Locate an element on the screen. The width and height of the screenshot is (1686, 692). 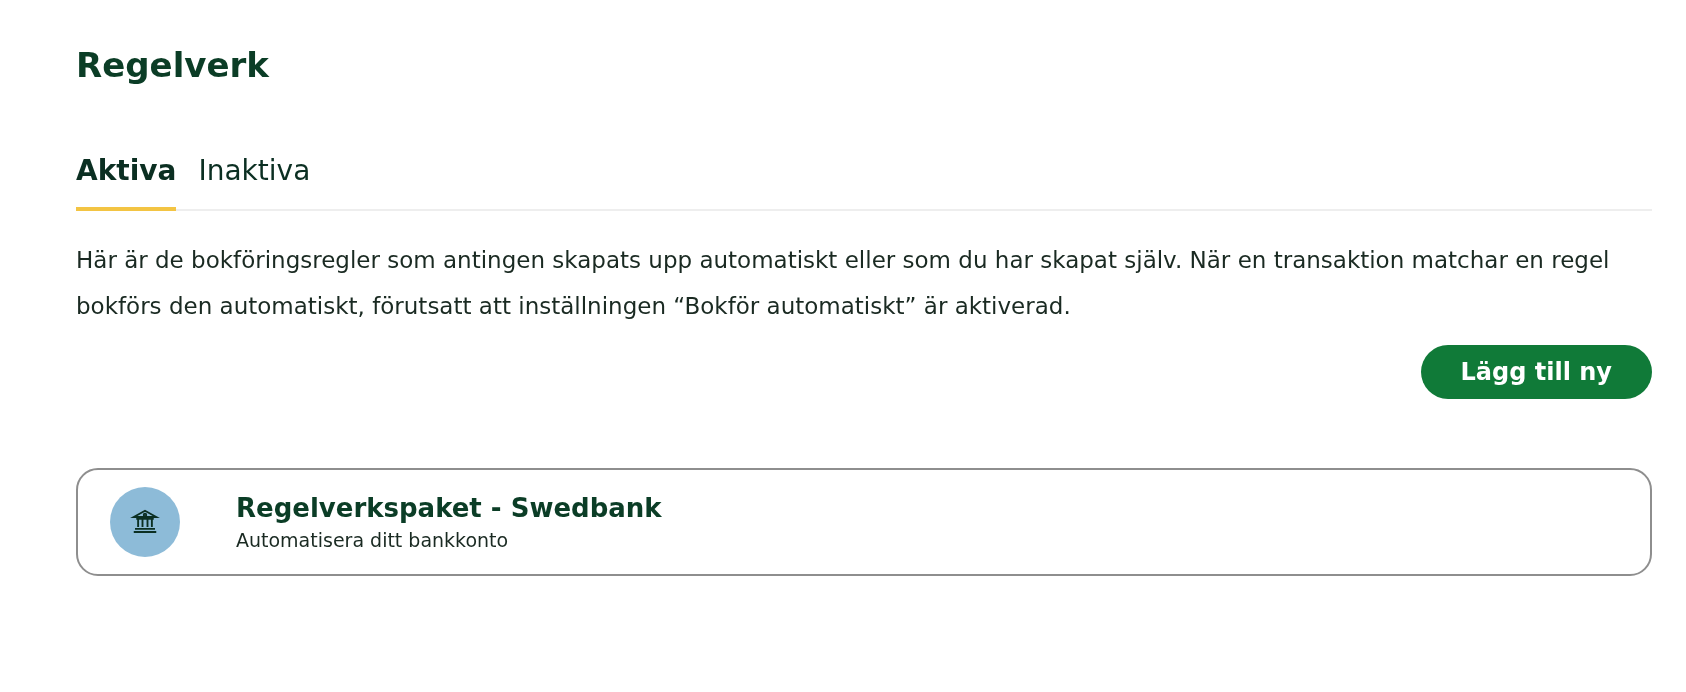
tab: Inaktiva is located at coordinates (254, 182).